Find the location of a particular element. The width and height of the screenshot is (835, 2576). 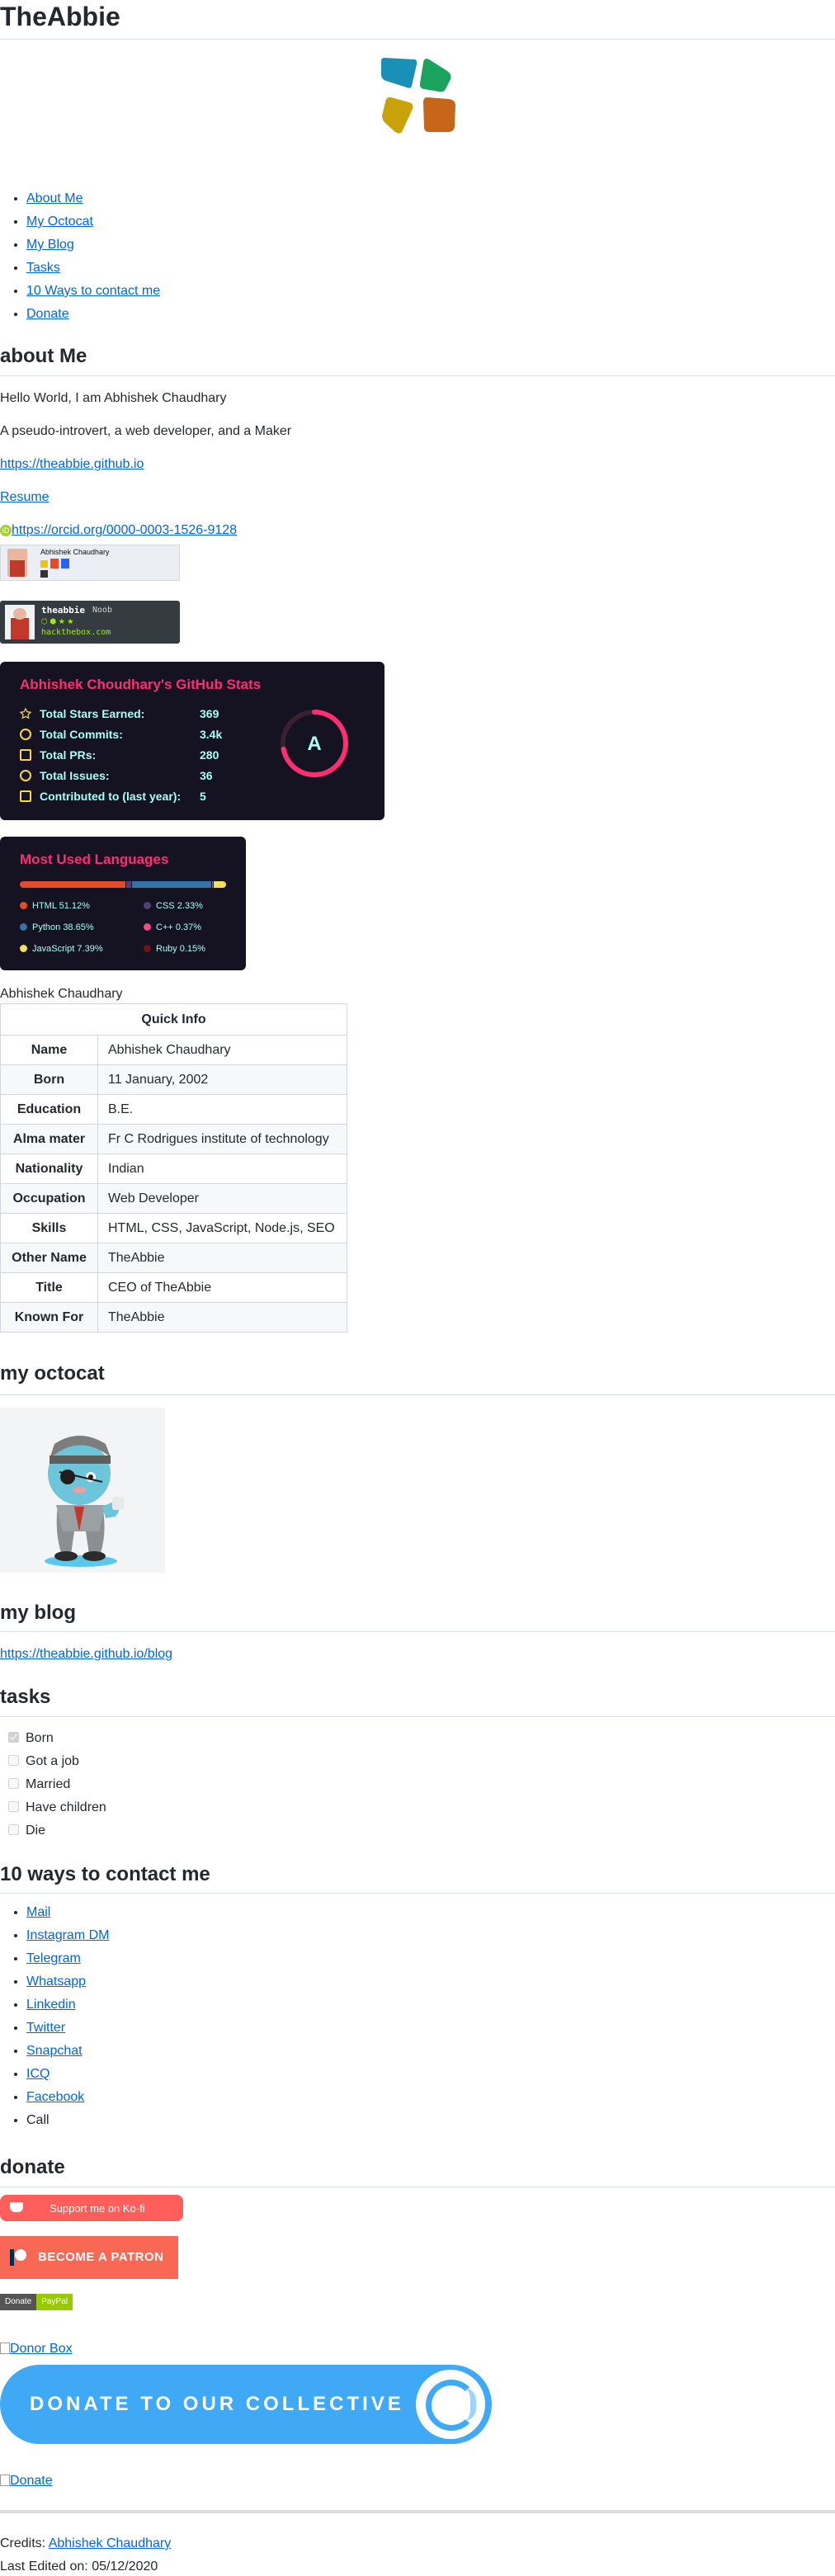

patreon-label: BECOME A PATRON is located at coordinates (101, 2257).